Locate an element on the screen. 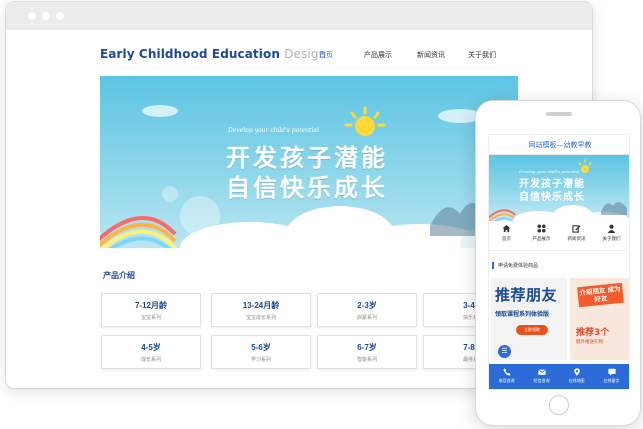  product-card: 6-7岁 智能系列 is located at coordinates (367, 352).